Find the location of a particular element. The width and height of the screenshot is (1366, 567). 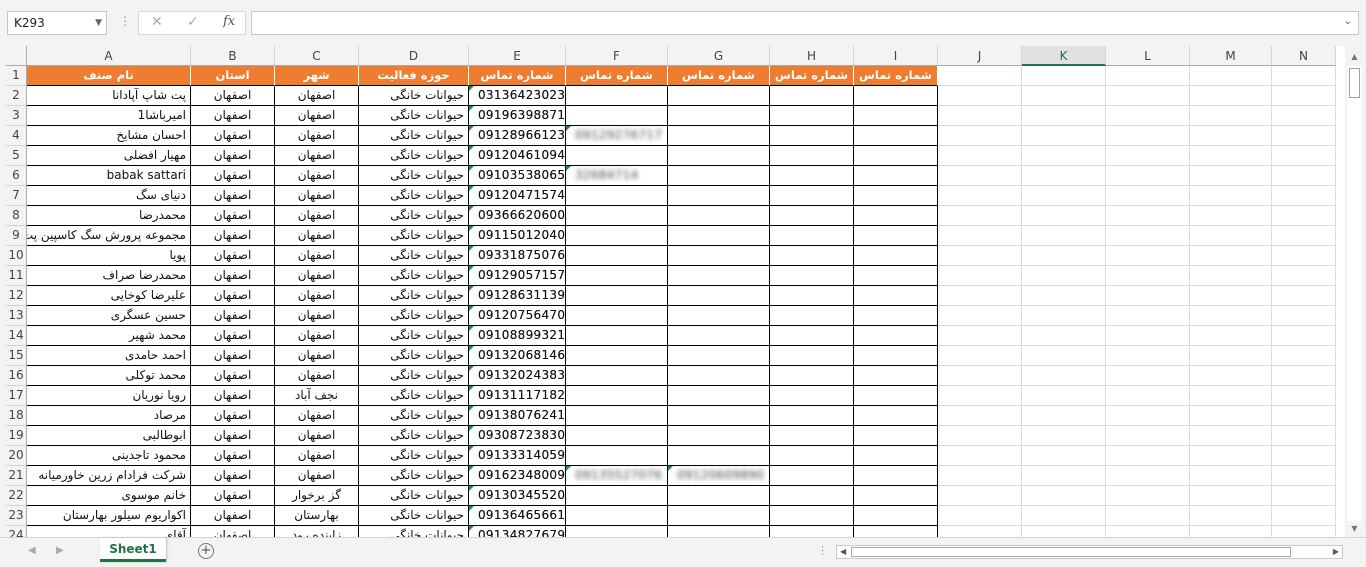

row-header: 24 is located at coordinates (16, 531).